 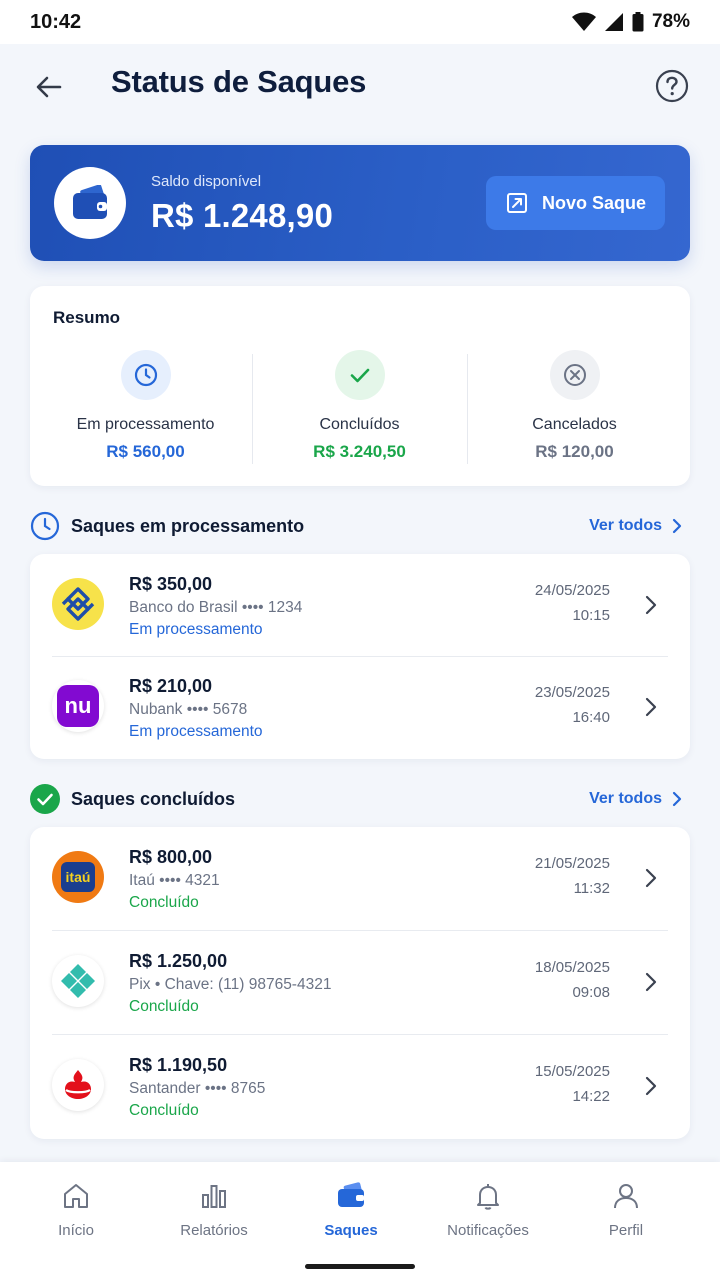 I want to click on user-icon, so click(x=626, y=1196).